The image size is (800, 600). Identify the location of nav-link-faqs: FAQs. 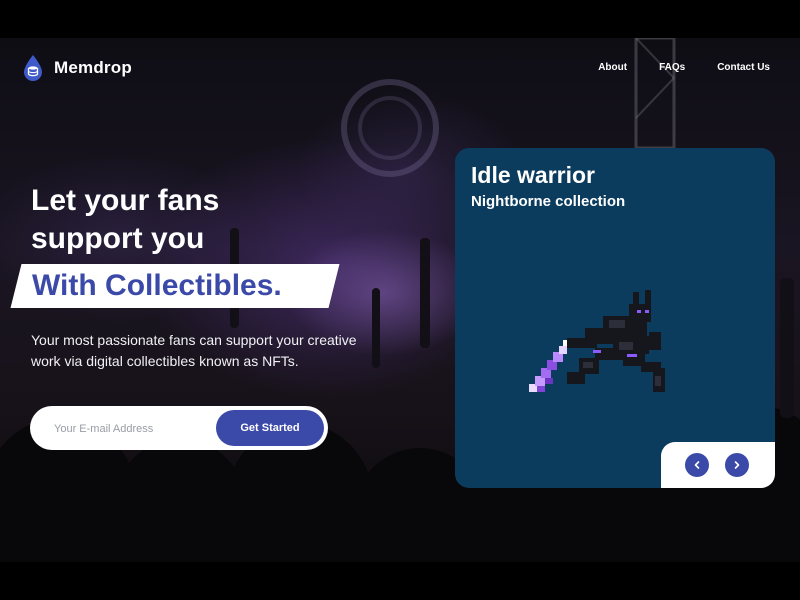
(672, 67).